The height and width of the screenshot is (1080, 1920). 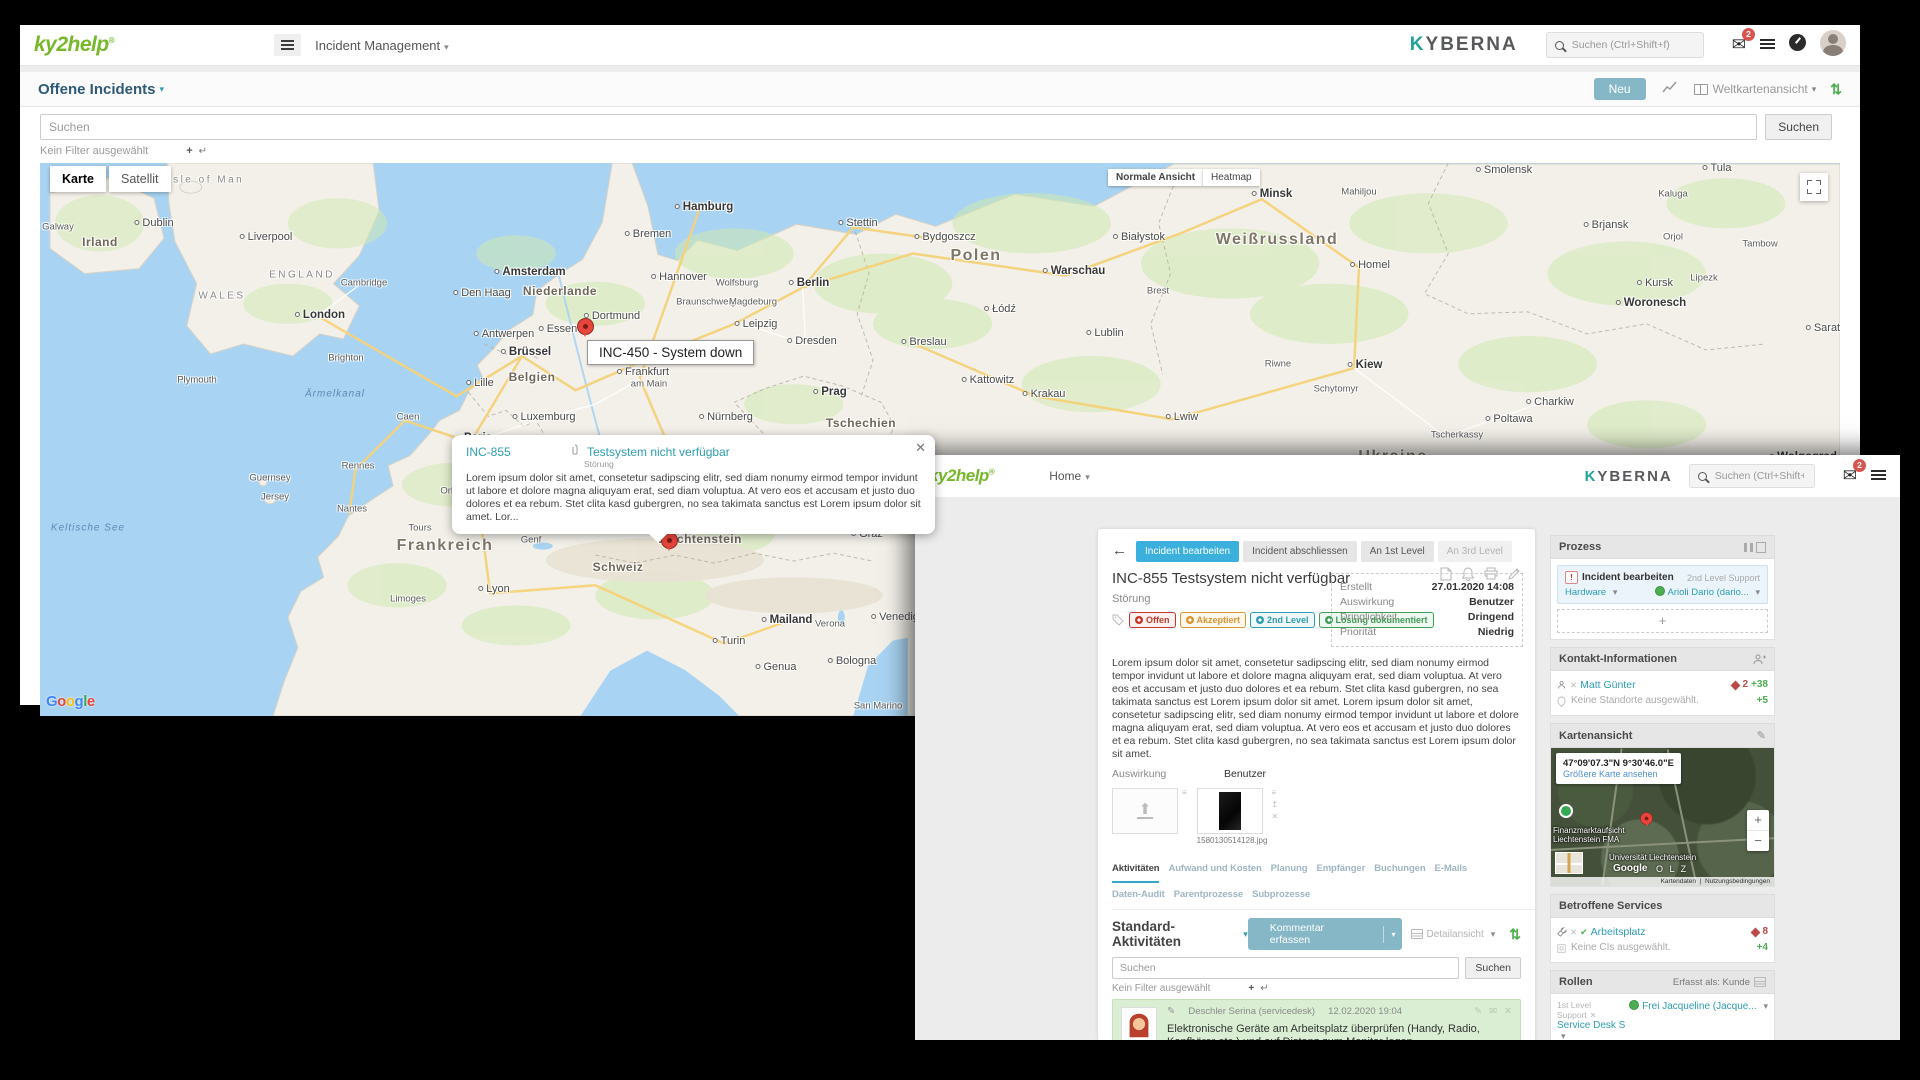 I want to click on new-incident-button: Neu, so click(x=1619, y=89).